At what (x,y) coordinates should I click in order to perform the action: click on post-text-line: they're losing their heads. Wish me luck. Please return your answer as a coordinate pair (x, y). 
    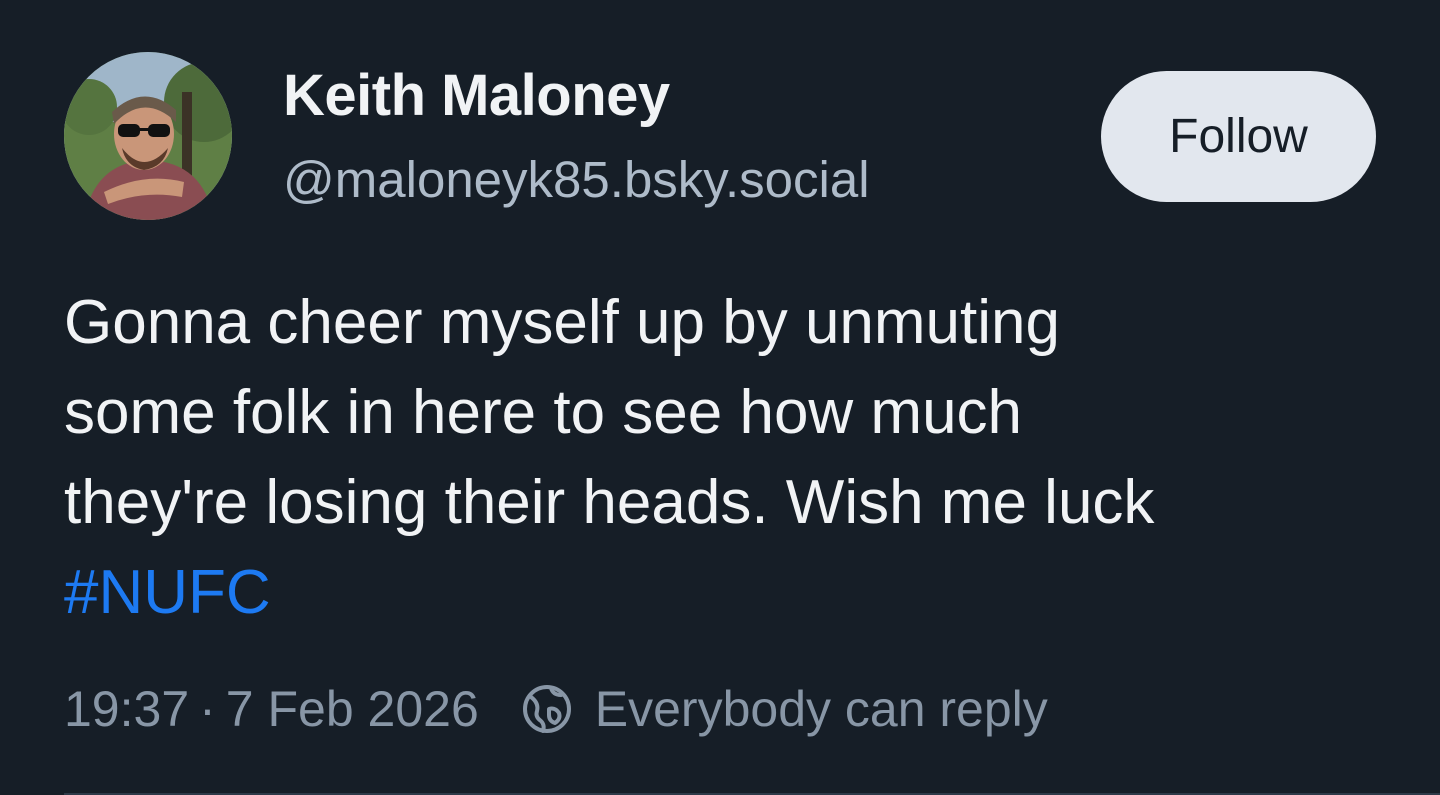
    Looking at the image, I should click on (609, 502).